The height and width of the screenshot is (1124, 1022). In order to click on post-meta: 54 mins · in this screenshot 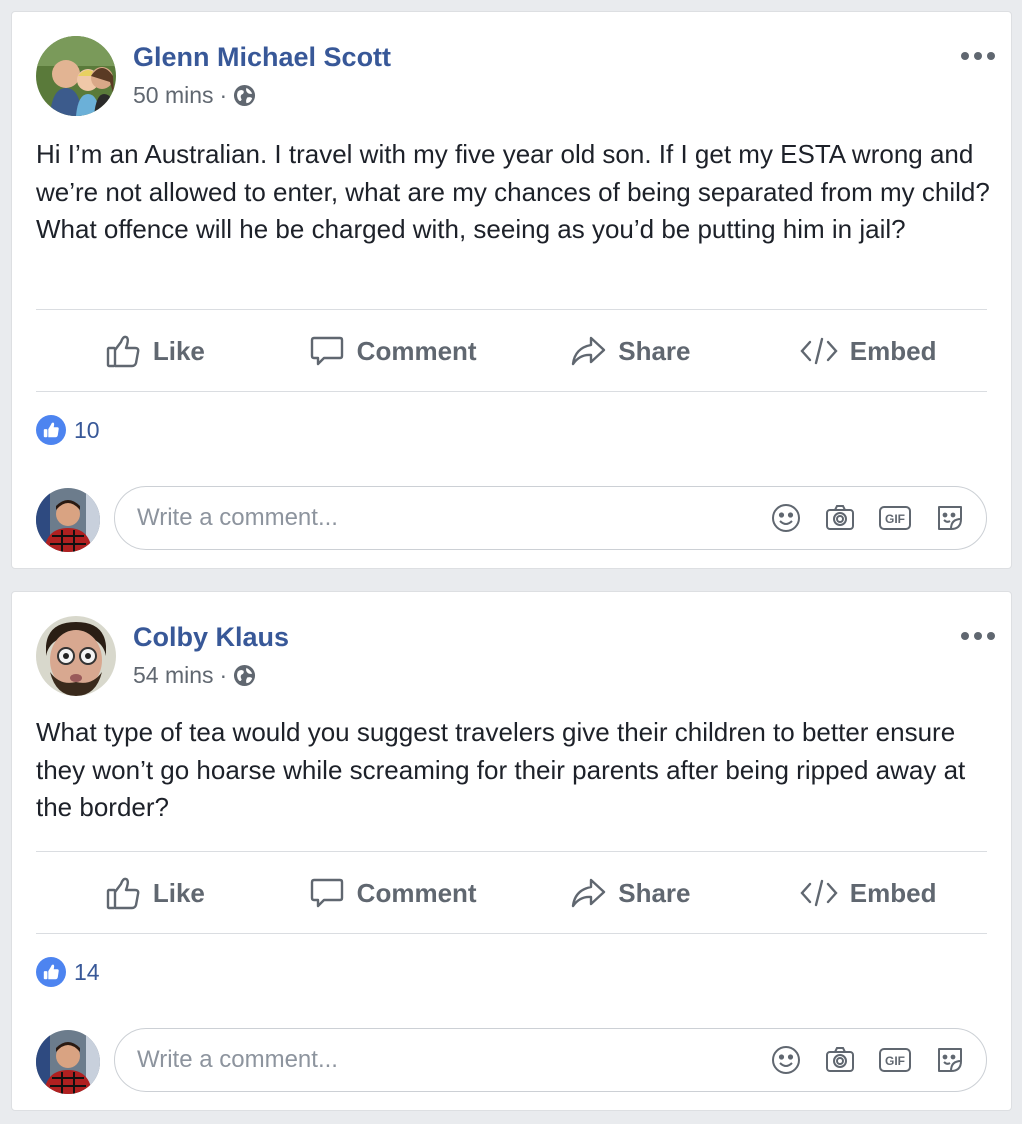, I will do `click(194, 675)`.